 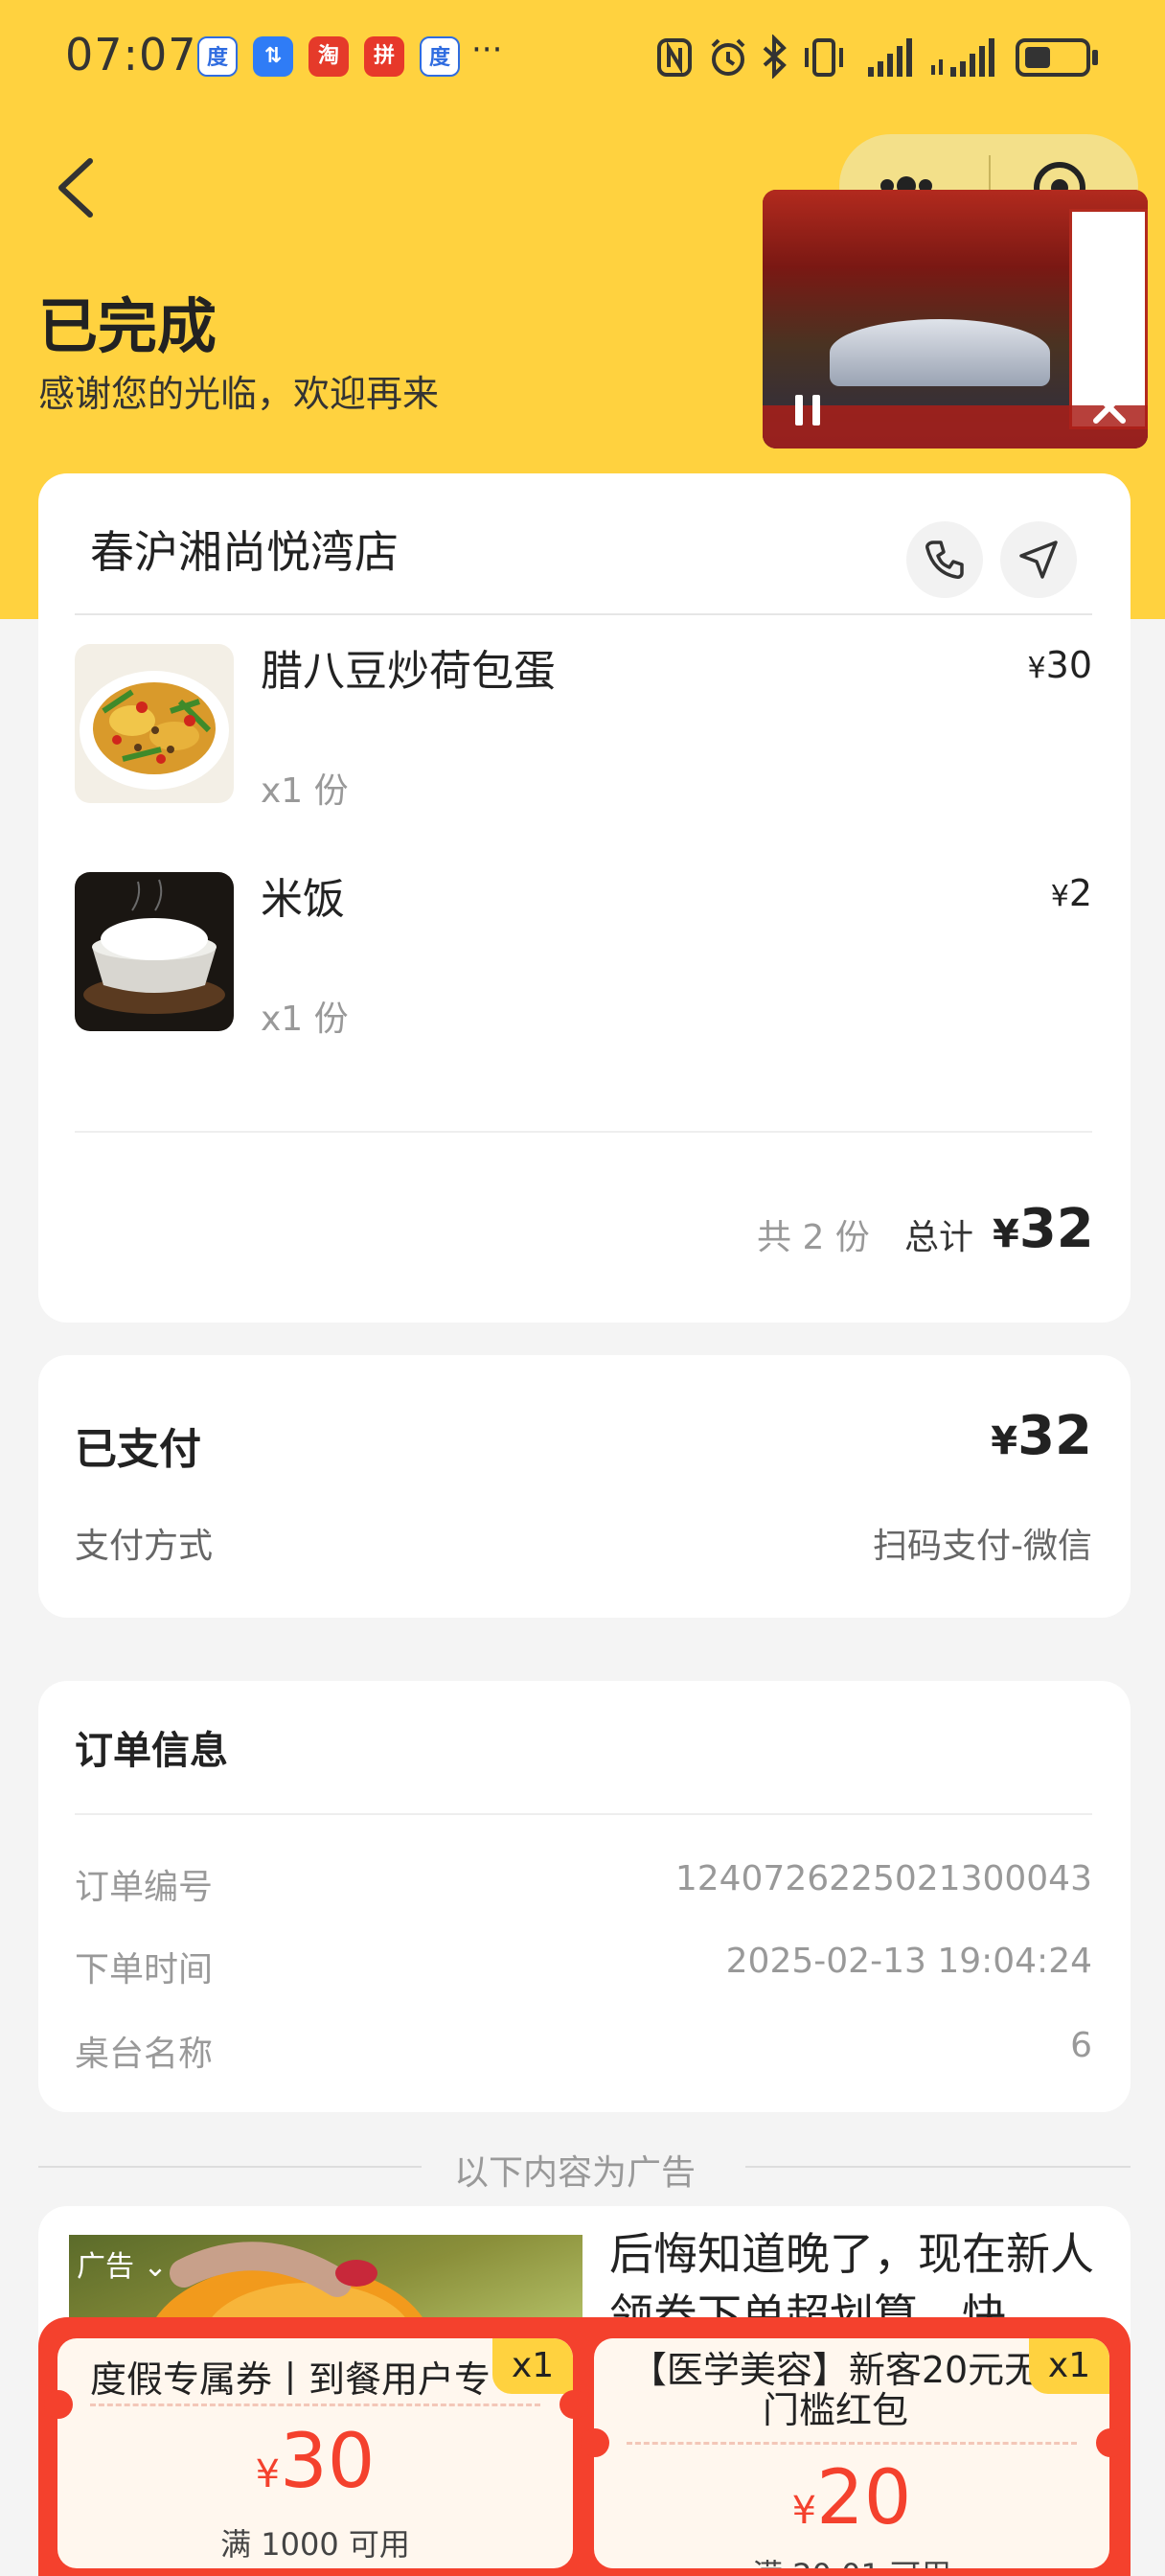 I want to click on navigation-arrow-icon, so click(x=1039, y=559).